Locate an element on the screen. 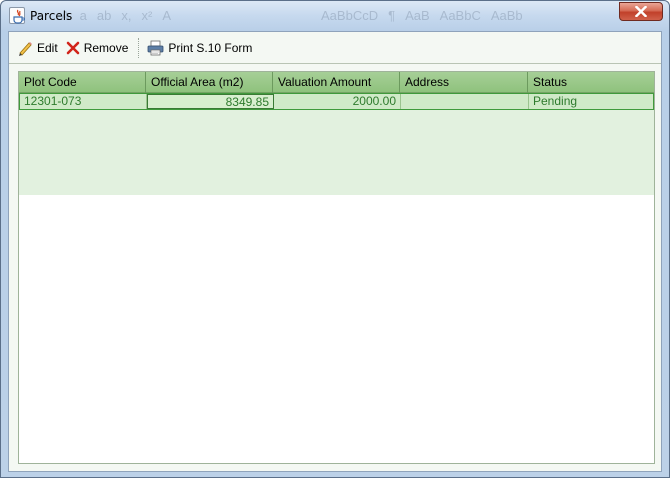 The width and height of the screenshot is (670, 478). close-button is located at coordinates (641, 11).